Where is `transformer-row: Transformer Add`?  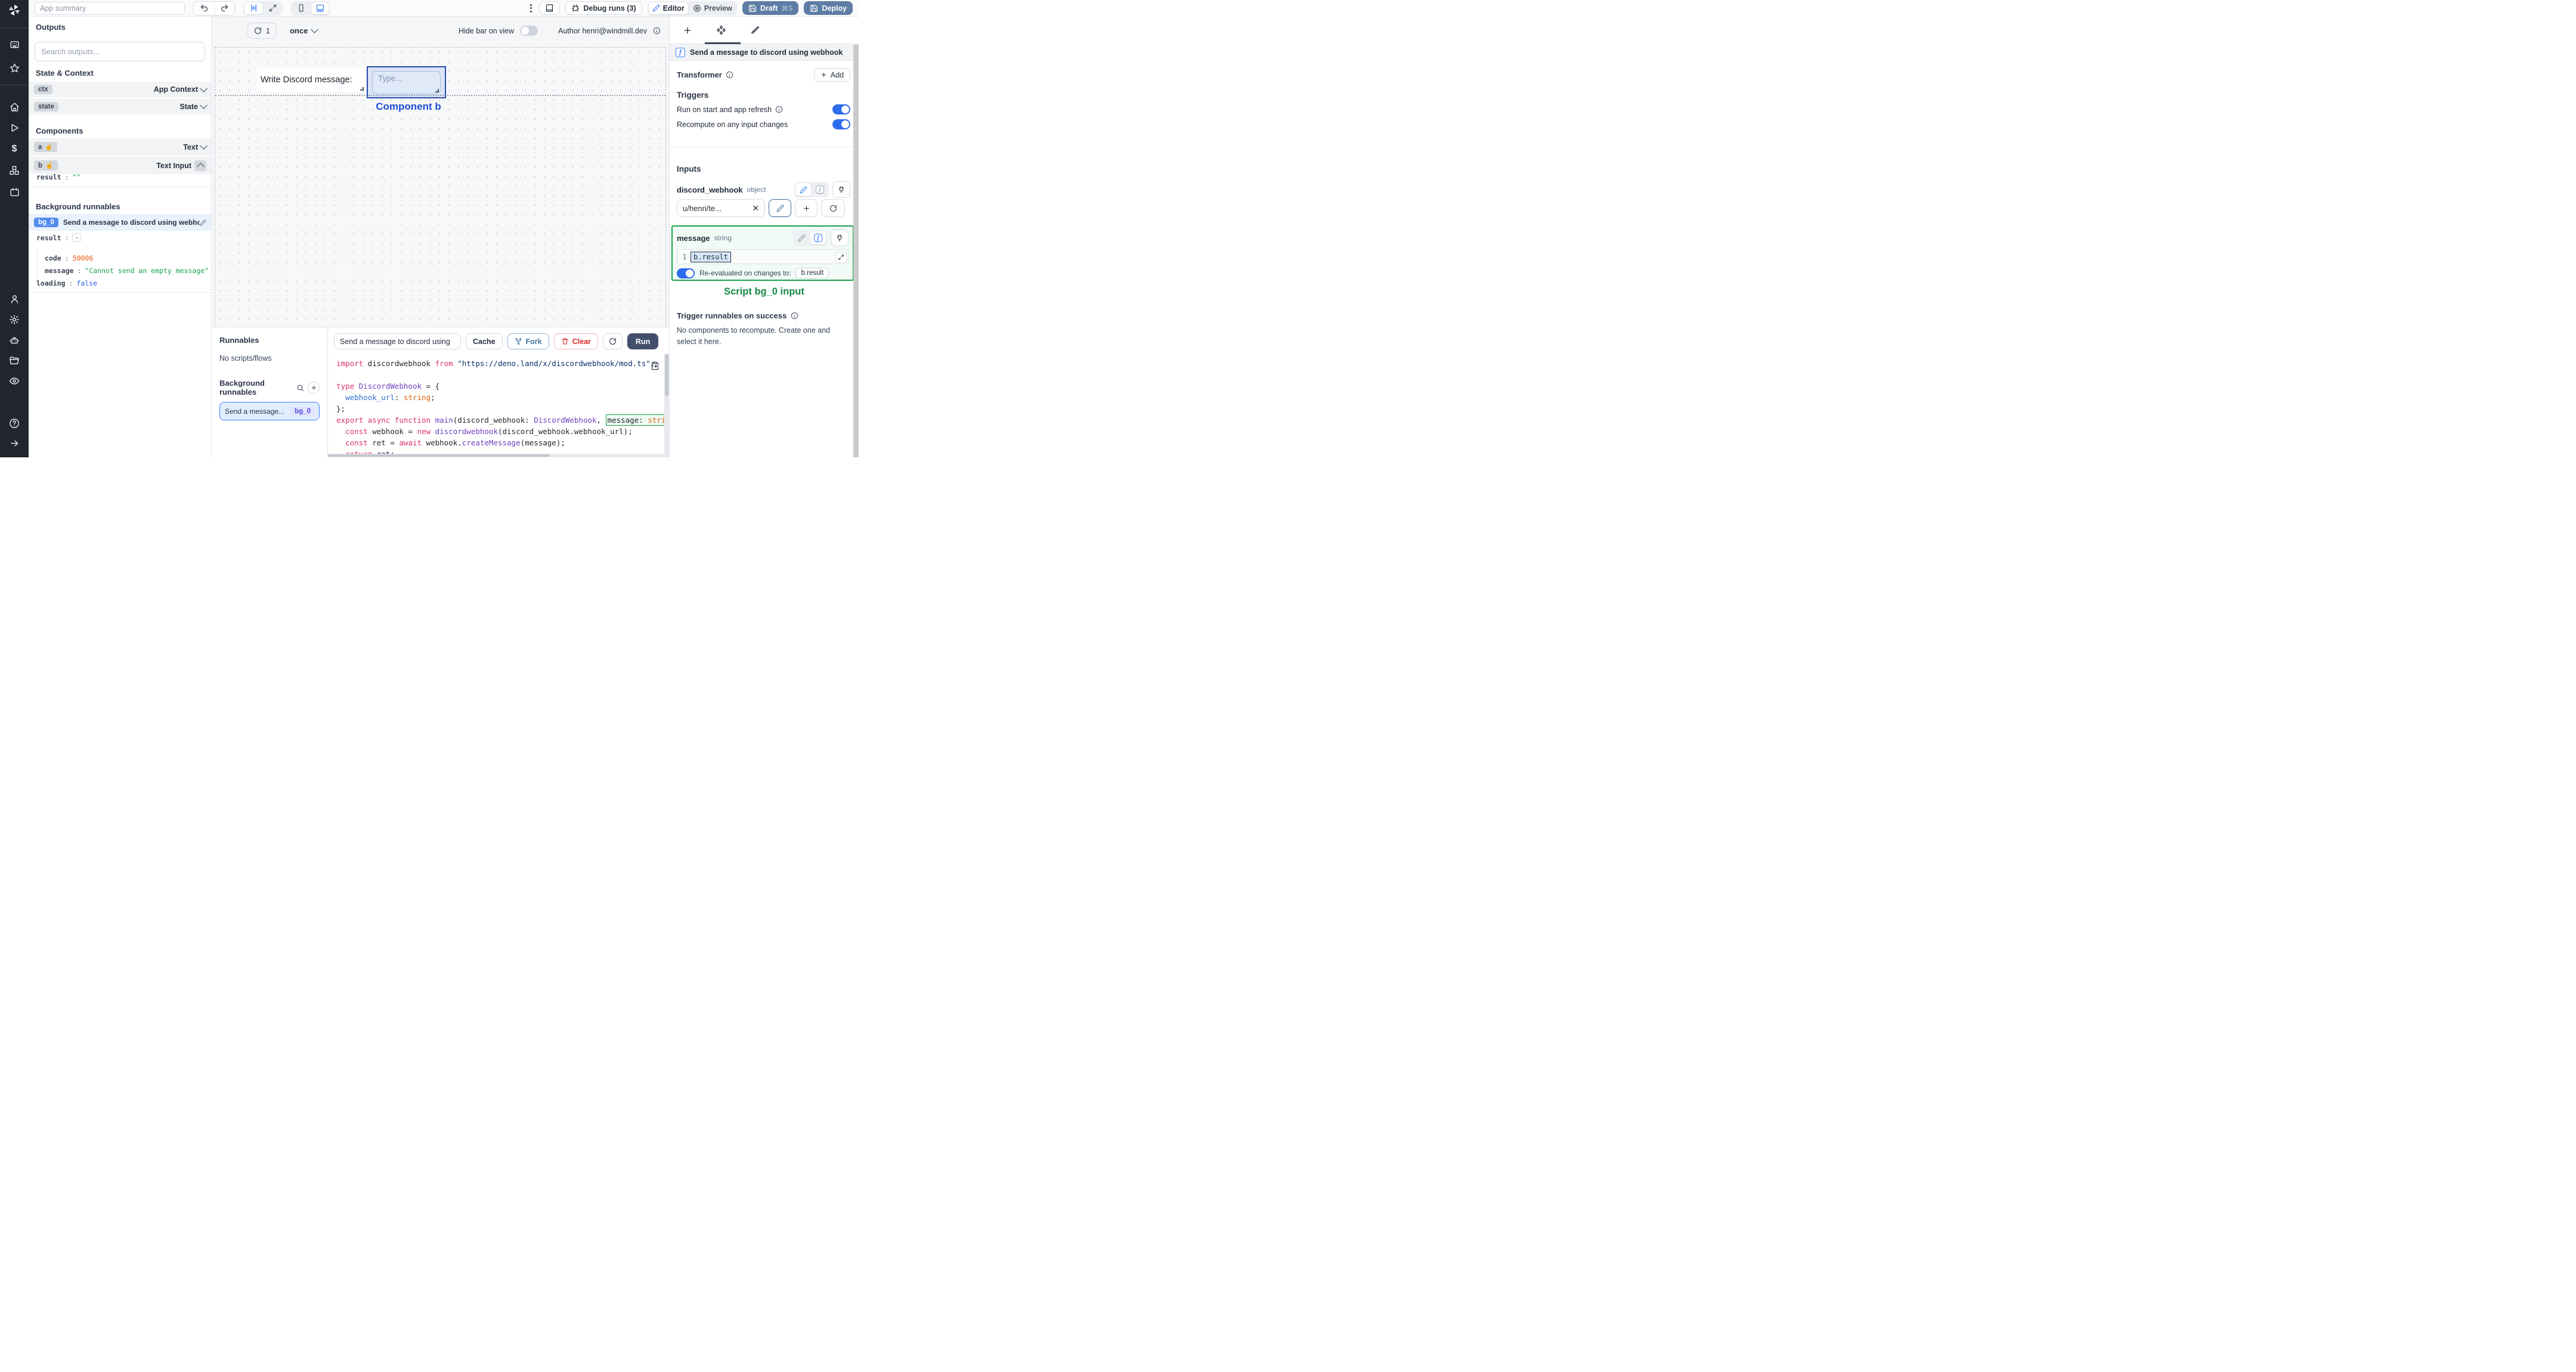 transformer-row: Transformer Add is located at coordinates (764, 75).